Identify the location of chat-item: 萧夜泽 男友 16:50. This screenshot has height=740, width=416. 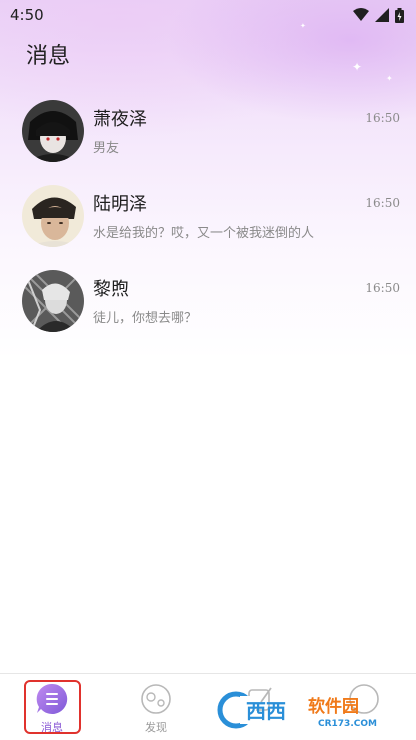
(208, 137).